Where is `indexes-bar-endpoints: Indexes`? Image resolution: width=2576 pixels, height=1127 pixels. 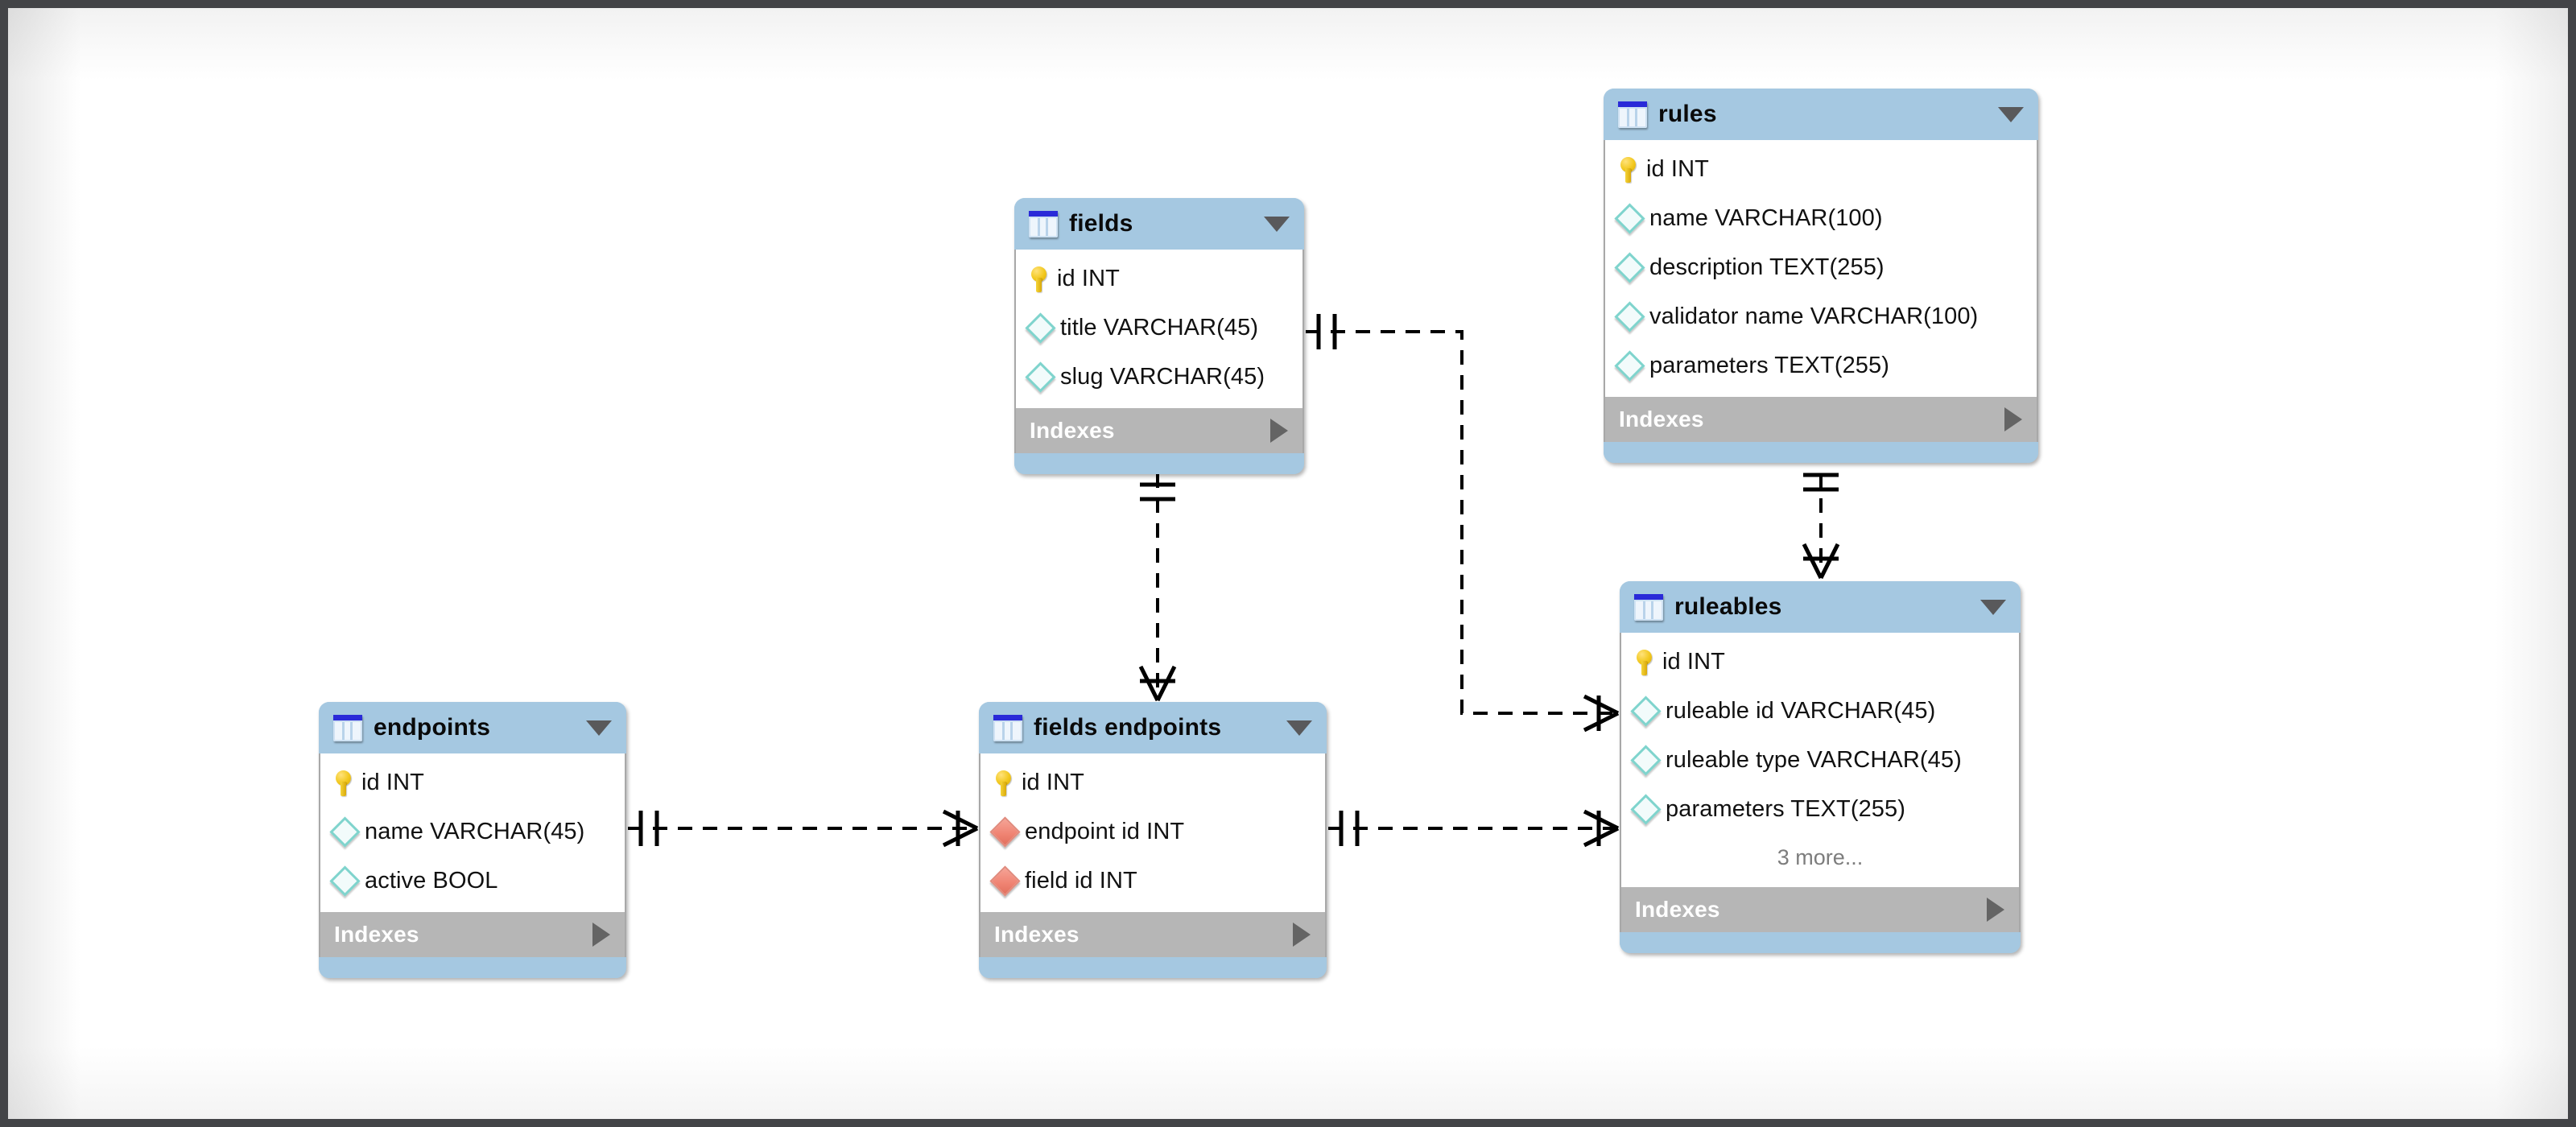 indexes-bar-endpoints: Indexes is located at coordinates (472, 934).